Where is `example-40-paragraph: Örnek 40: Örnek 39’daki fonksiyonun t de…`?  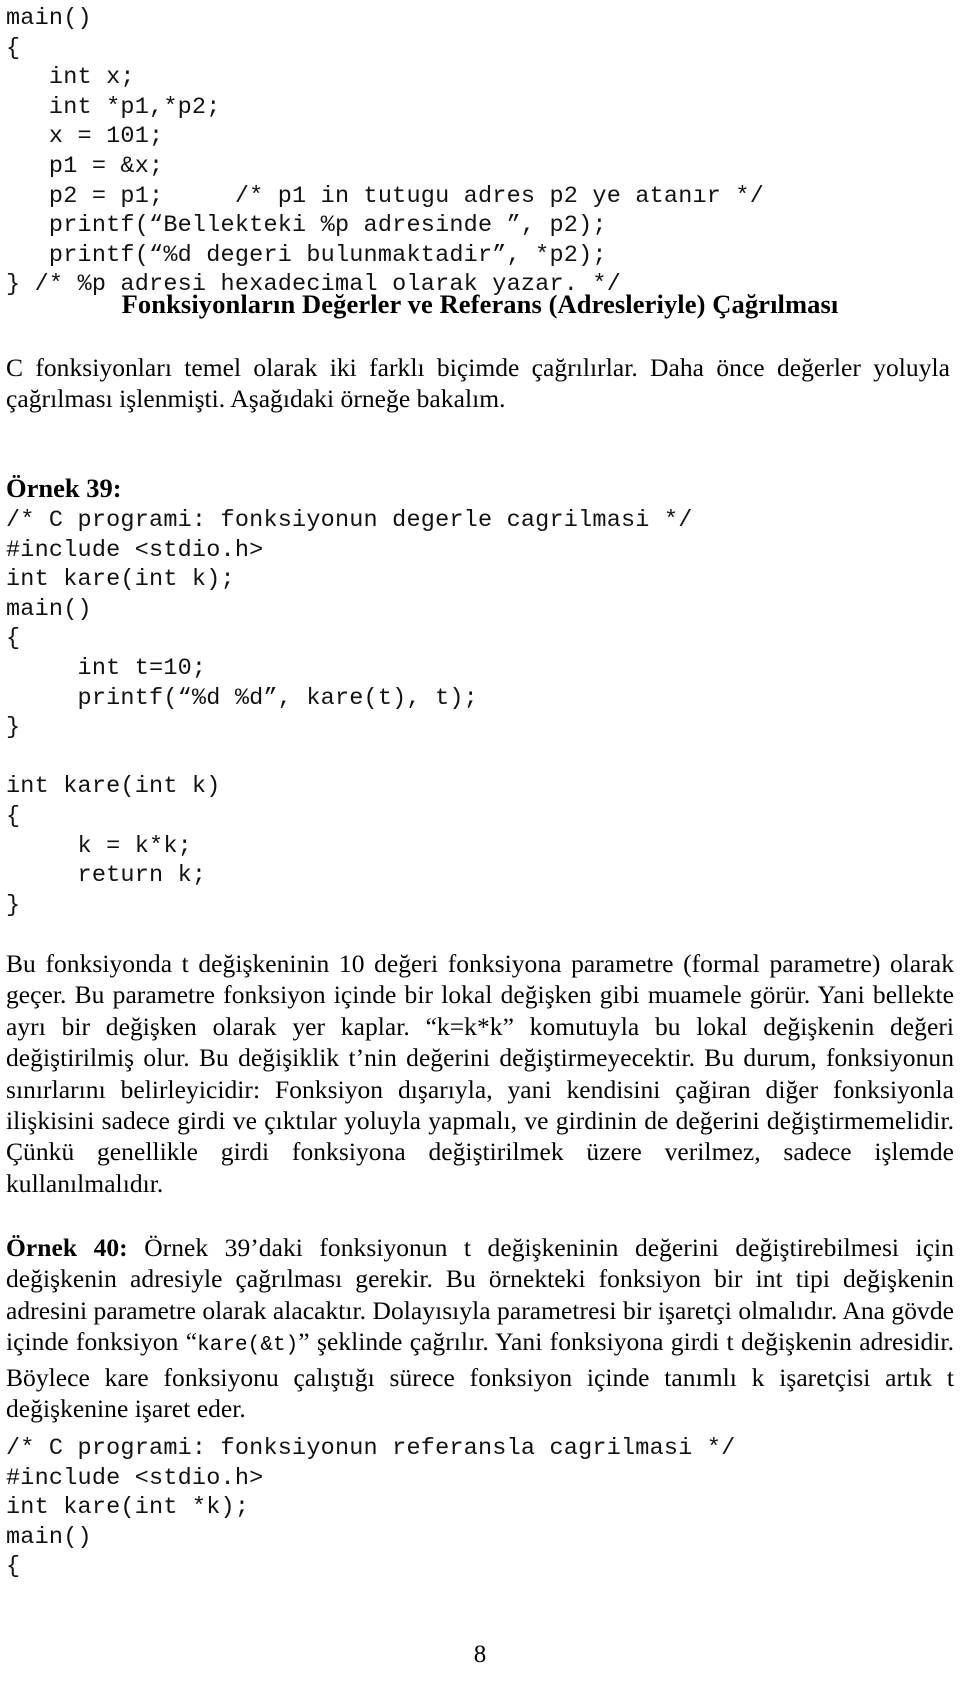
example-40-paragraph: Örnek 40: Örnek 39’daki fonksiyonun t de… is located at coordinates (480, 1328).